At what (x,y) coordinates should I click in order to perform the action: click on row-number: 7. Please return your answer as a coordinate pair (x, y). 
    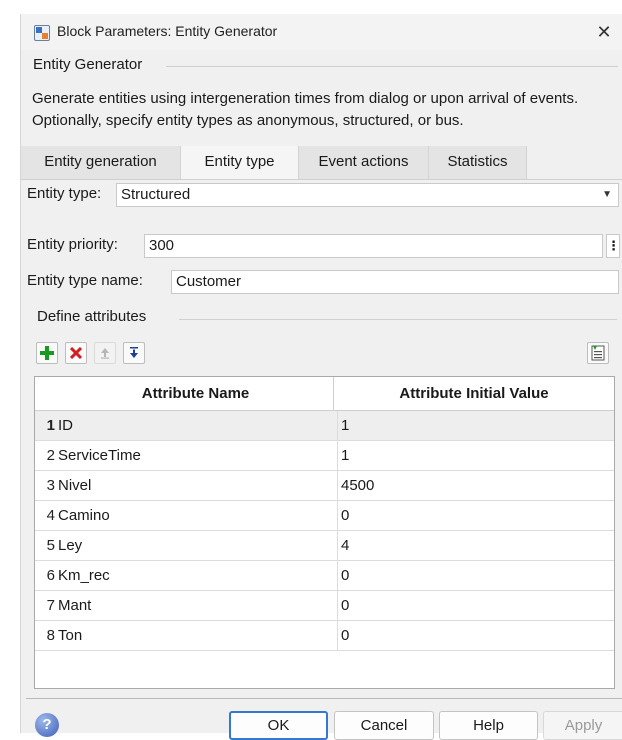
    Looking at the image, I should click on (50, 605).